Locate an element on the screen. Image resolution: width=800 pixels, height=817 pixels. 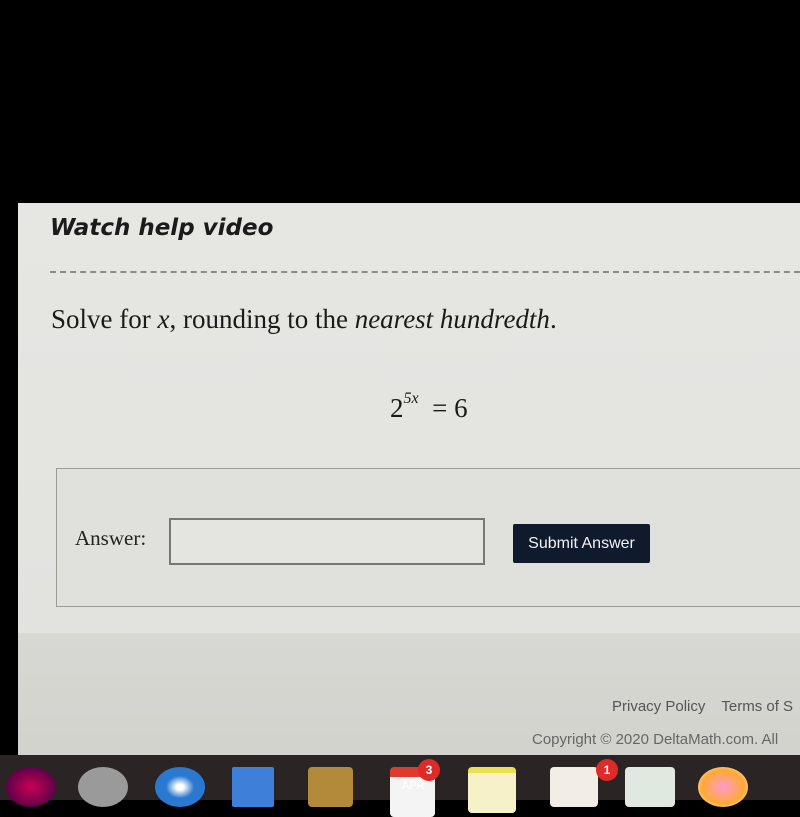
terms-link: Terms of S is located at coordinates (757, 706).